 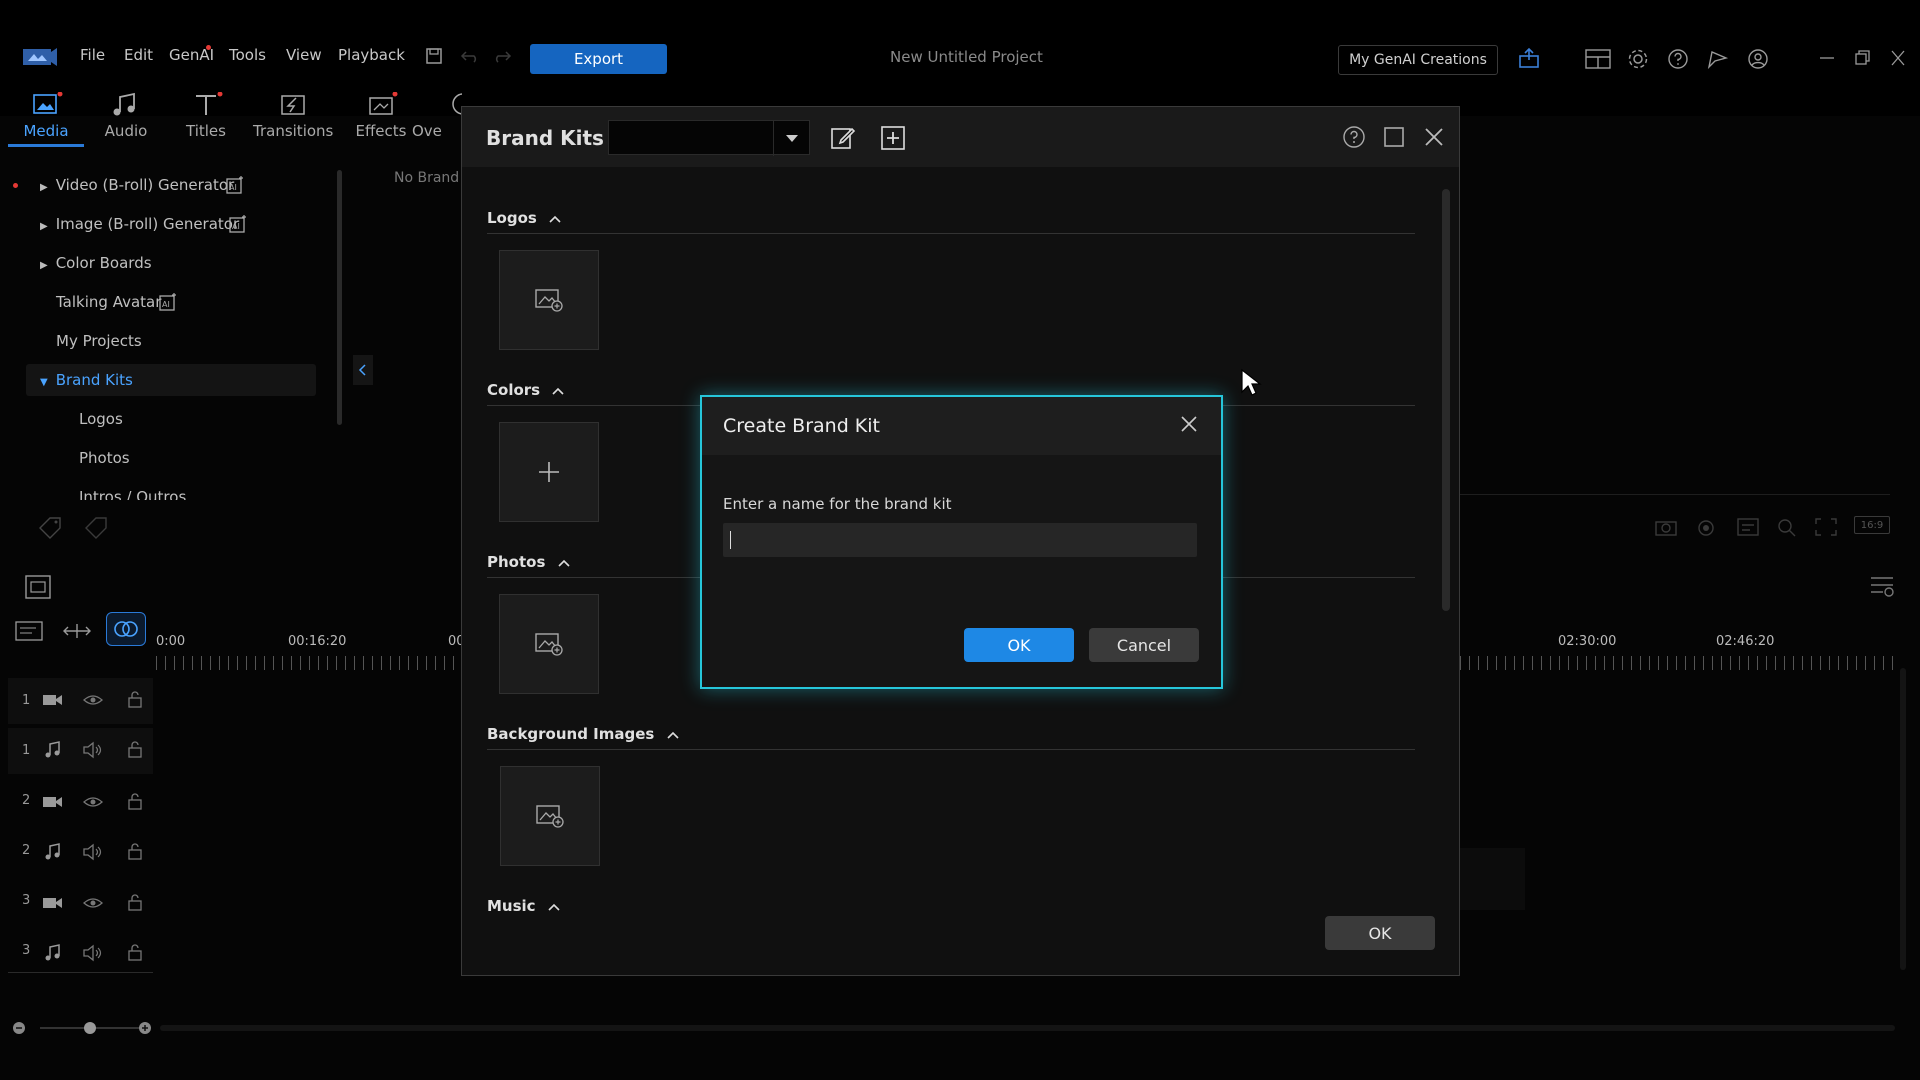 What do you see at coordinates (524, 218) in the screenshot?
I see `section-logos: Logos` at bounding box center [524, 218].